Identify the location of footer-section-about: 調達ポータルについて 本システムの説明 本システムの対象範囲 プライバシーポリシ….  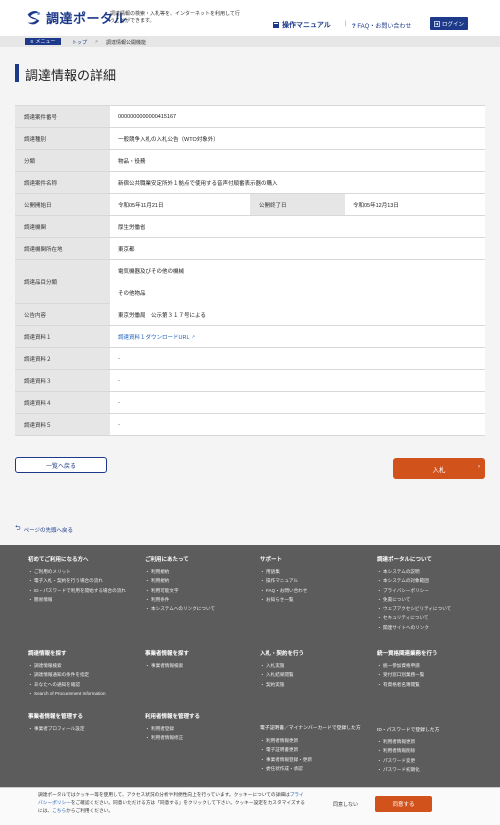
(414, 593).